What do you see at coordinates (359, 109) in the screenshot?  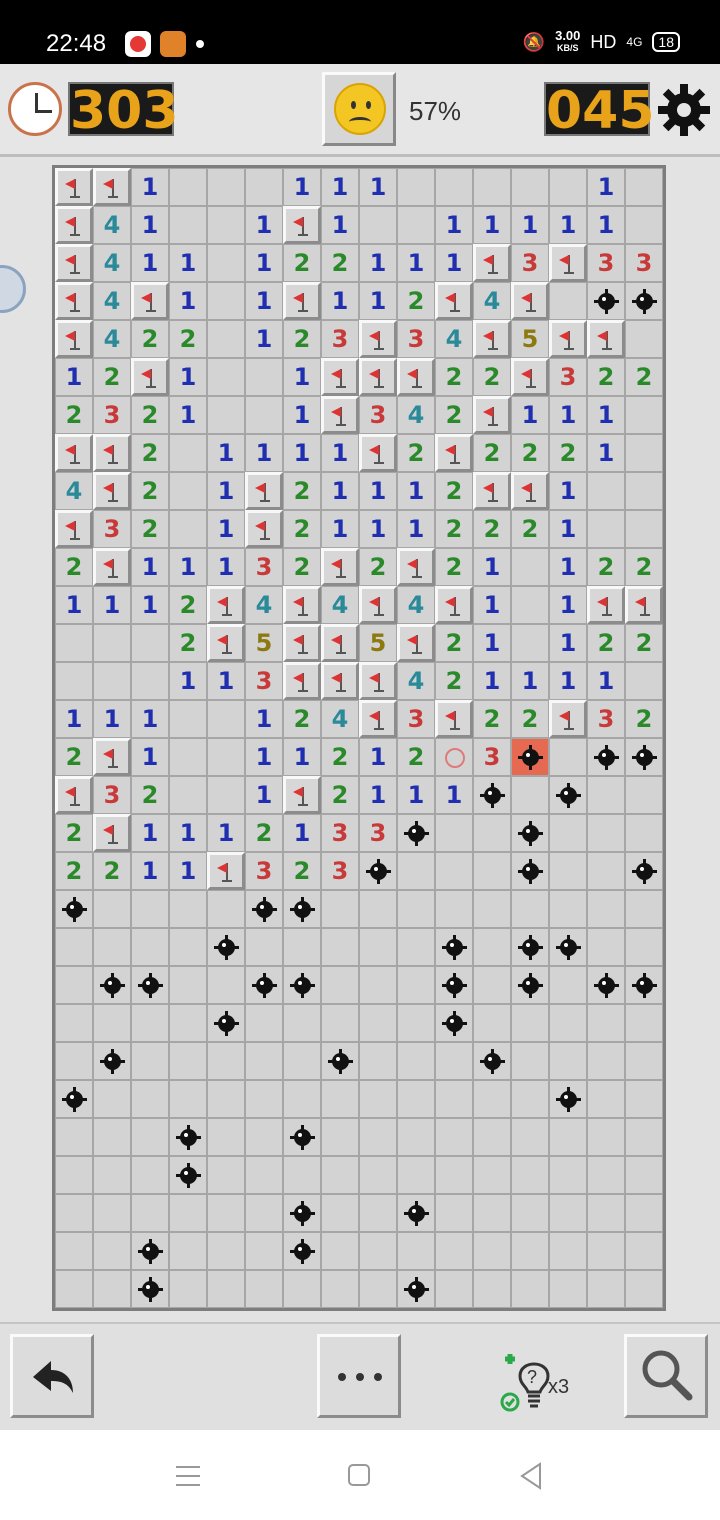 I see `face-reset-button` at bounding box center [359, 109].